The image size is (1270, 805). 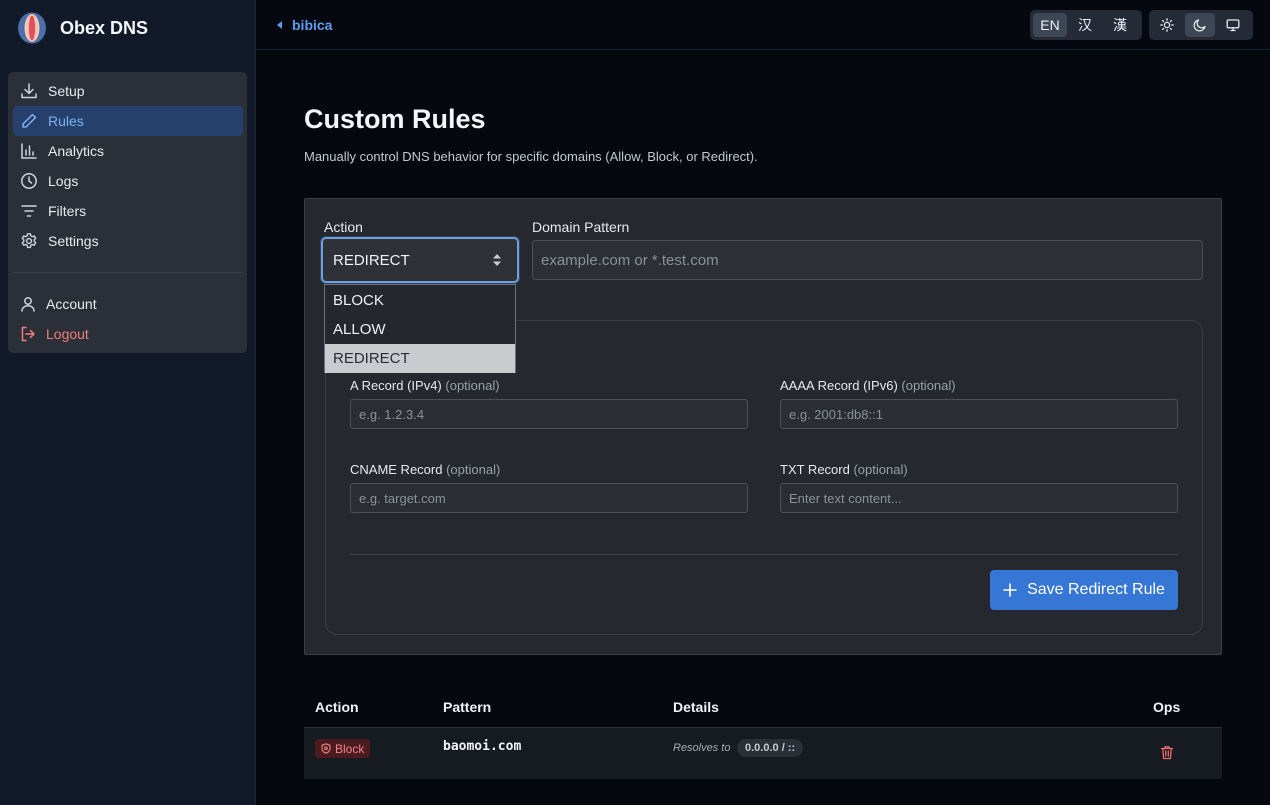 I want to click on theme-dark-button, so click(x=1200, y=25).